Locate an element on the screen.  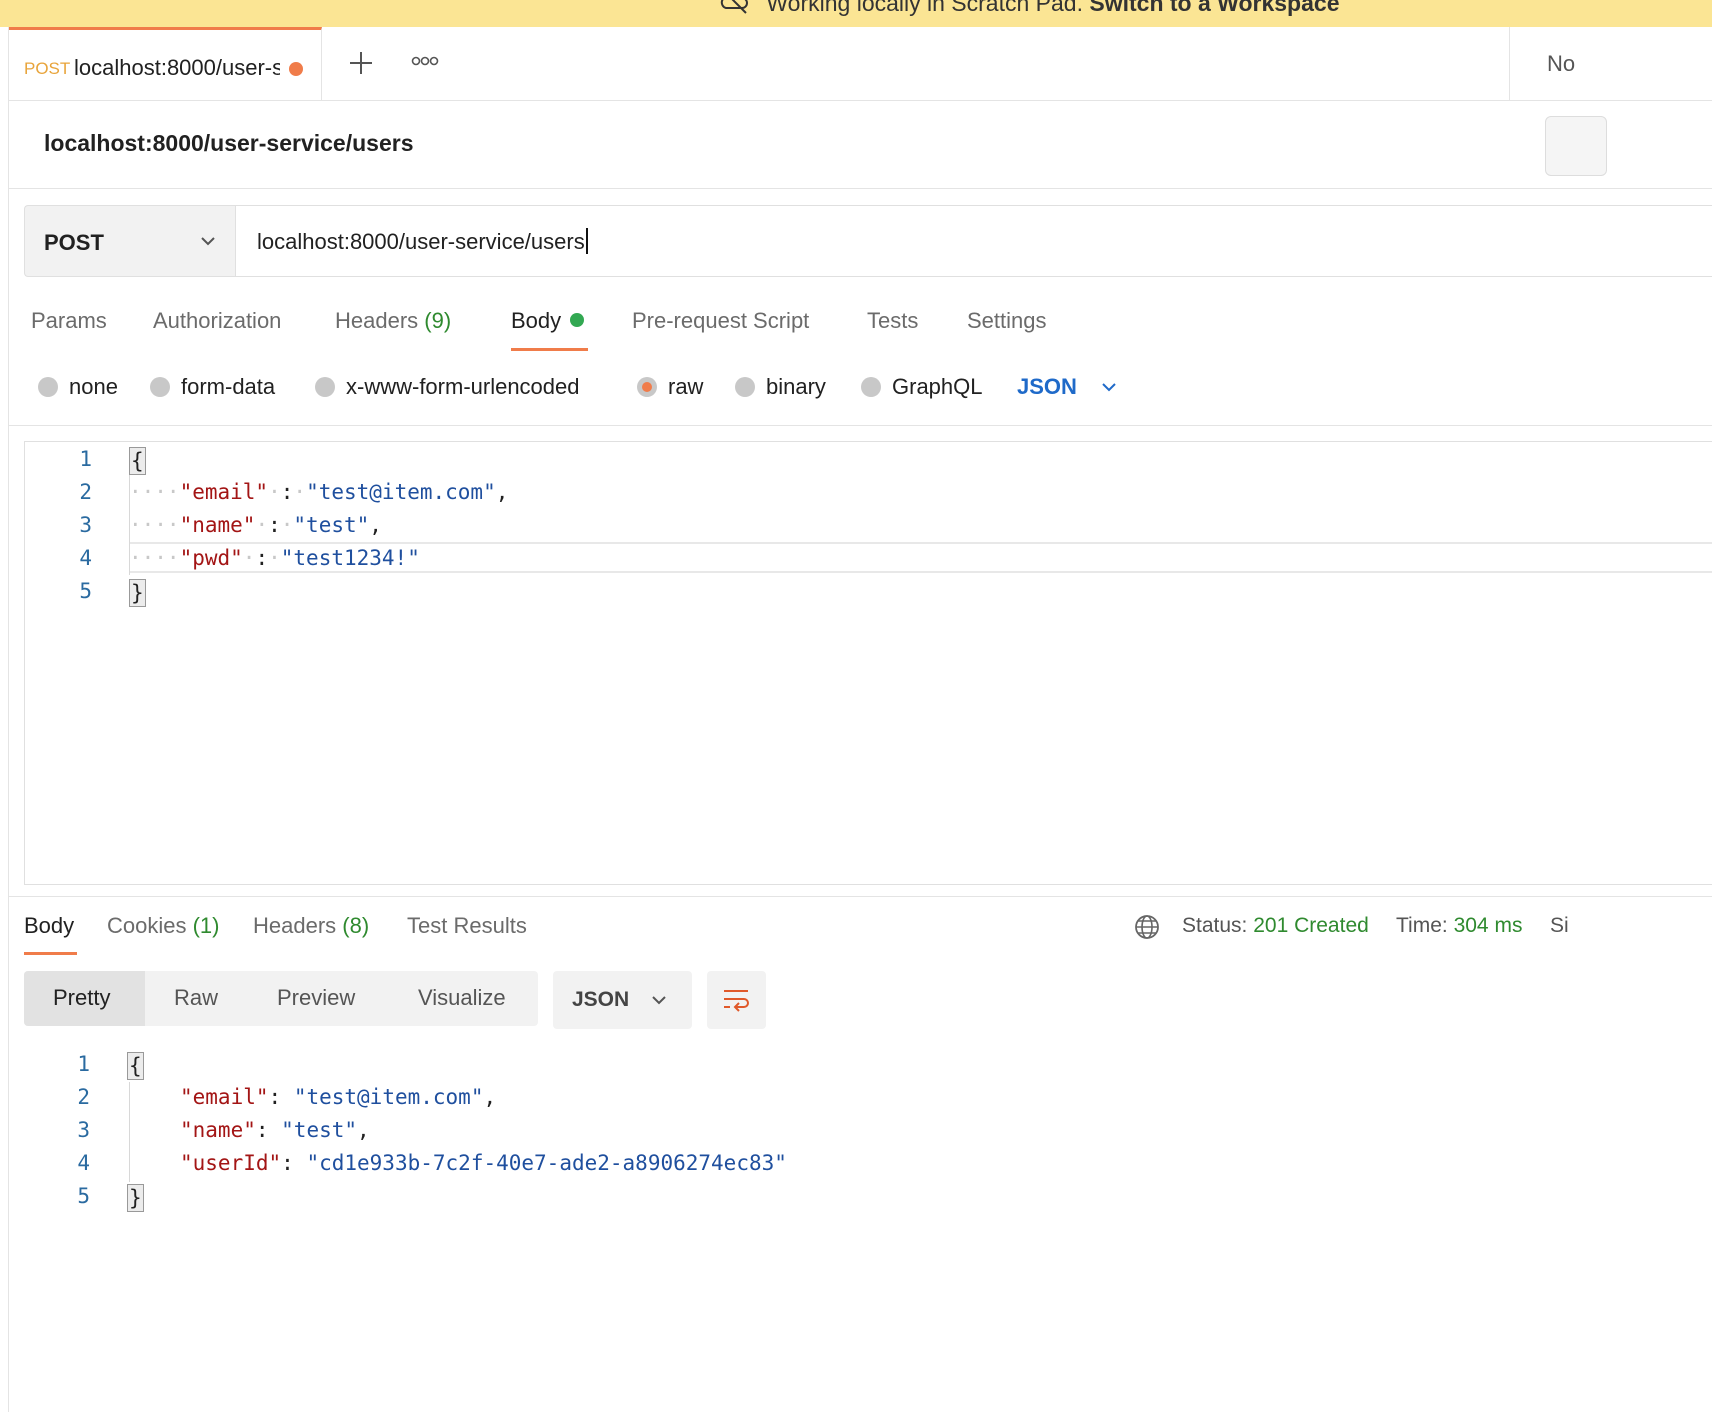
json-value: "cd1e933b-7c2f-40e7-ade2-a8906274ec83" is located at coordinates (546, 1163).